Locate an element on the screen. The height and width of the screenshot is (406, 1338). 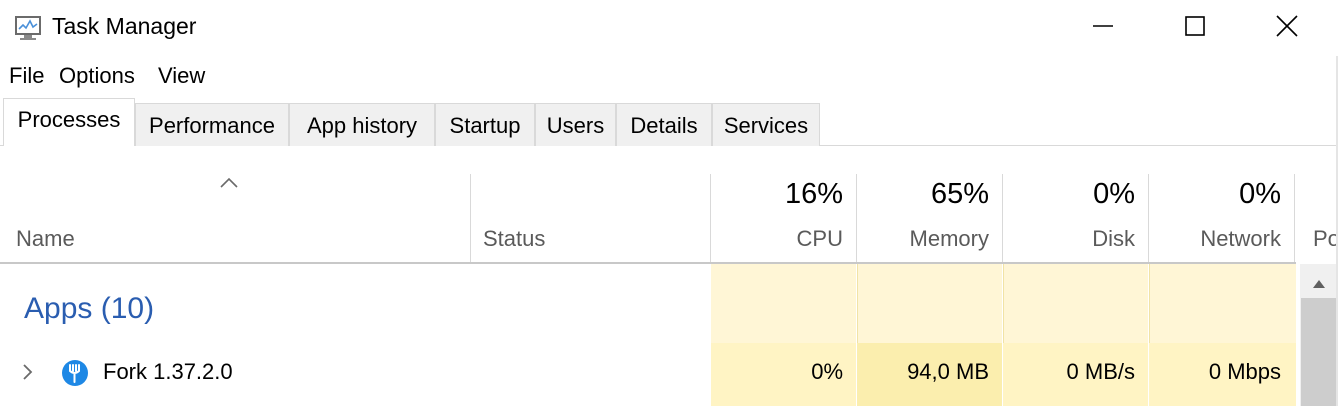
tab-startup: Startup is located at coordinates (485, 124).